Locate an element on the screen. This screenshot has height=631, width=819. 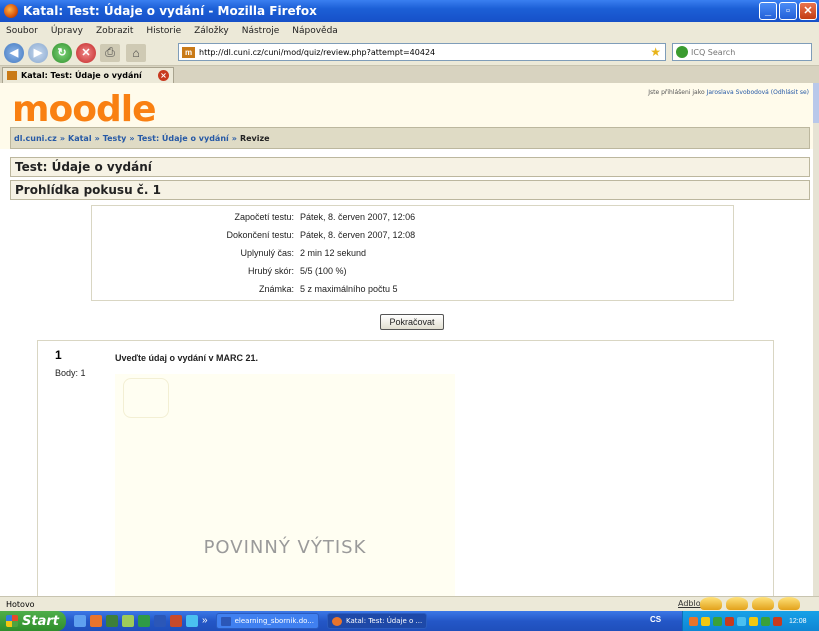
menu-edit: Úpravy is located at coordinates (67, 31).